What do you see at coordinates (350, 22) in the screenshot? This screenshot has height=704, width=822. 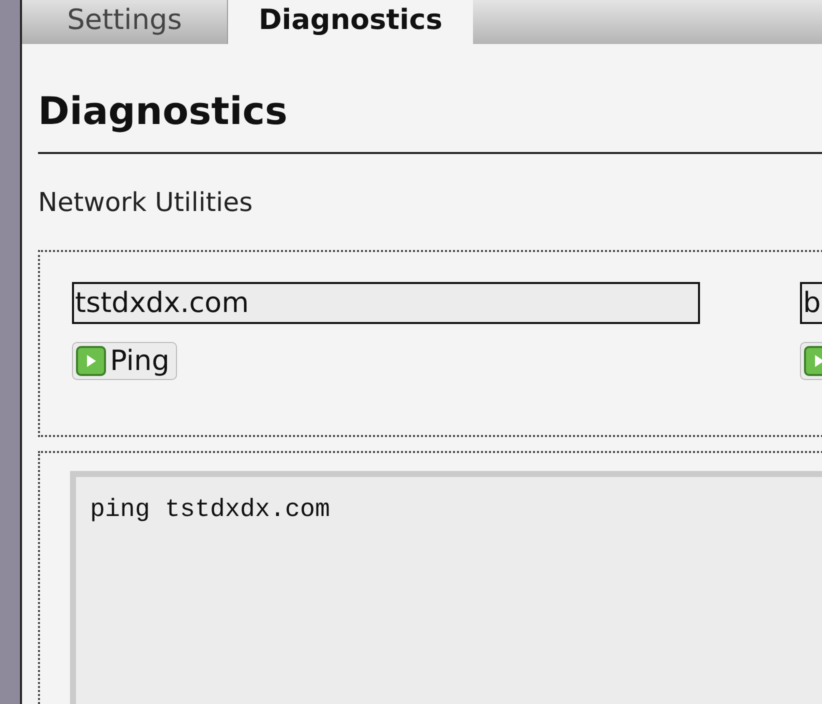 I see `tab: Diagnostics` at bounding box center [350, 22].